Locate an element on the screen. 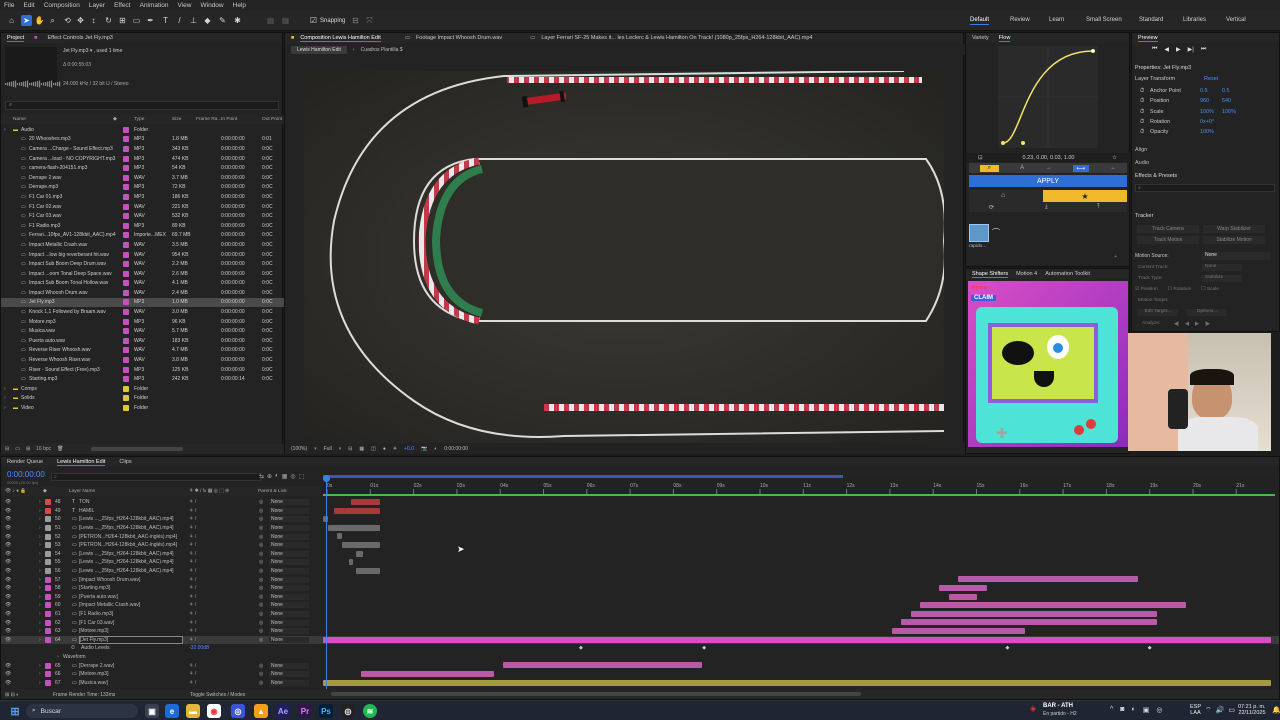  property-value: 960 is located at coordinates (1204, 101).